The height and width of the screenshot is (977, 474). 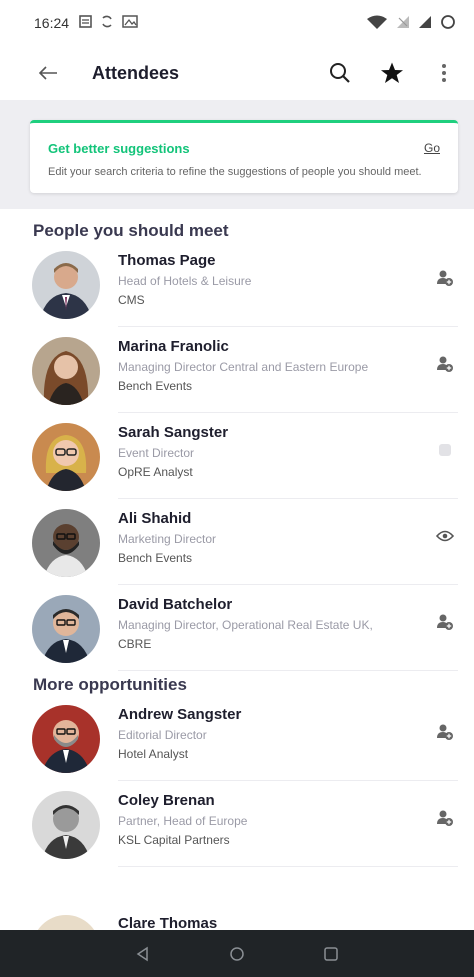 I want to click on more-options-icon, so click(x=444, y=73).